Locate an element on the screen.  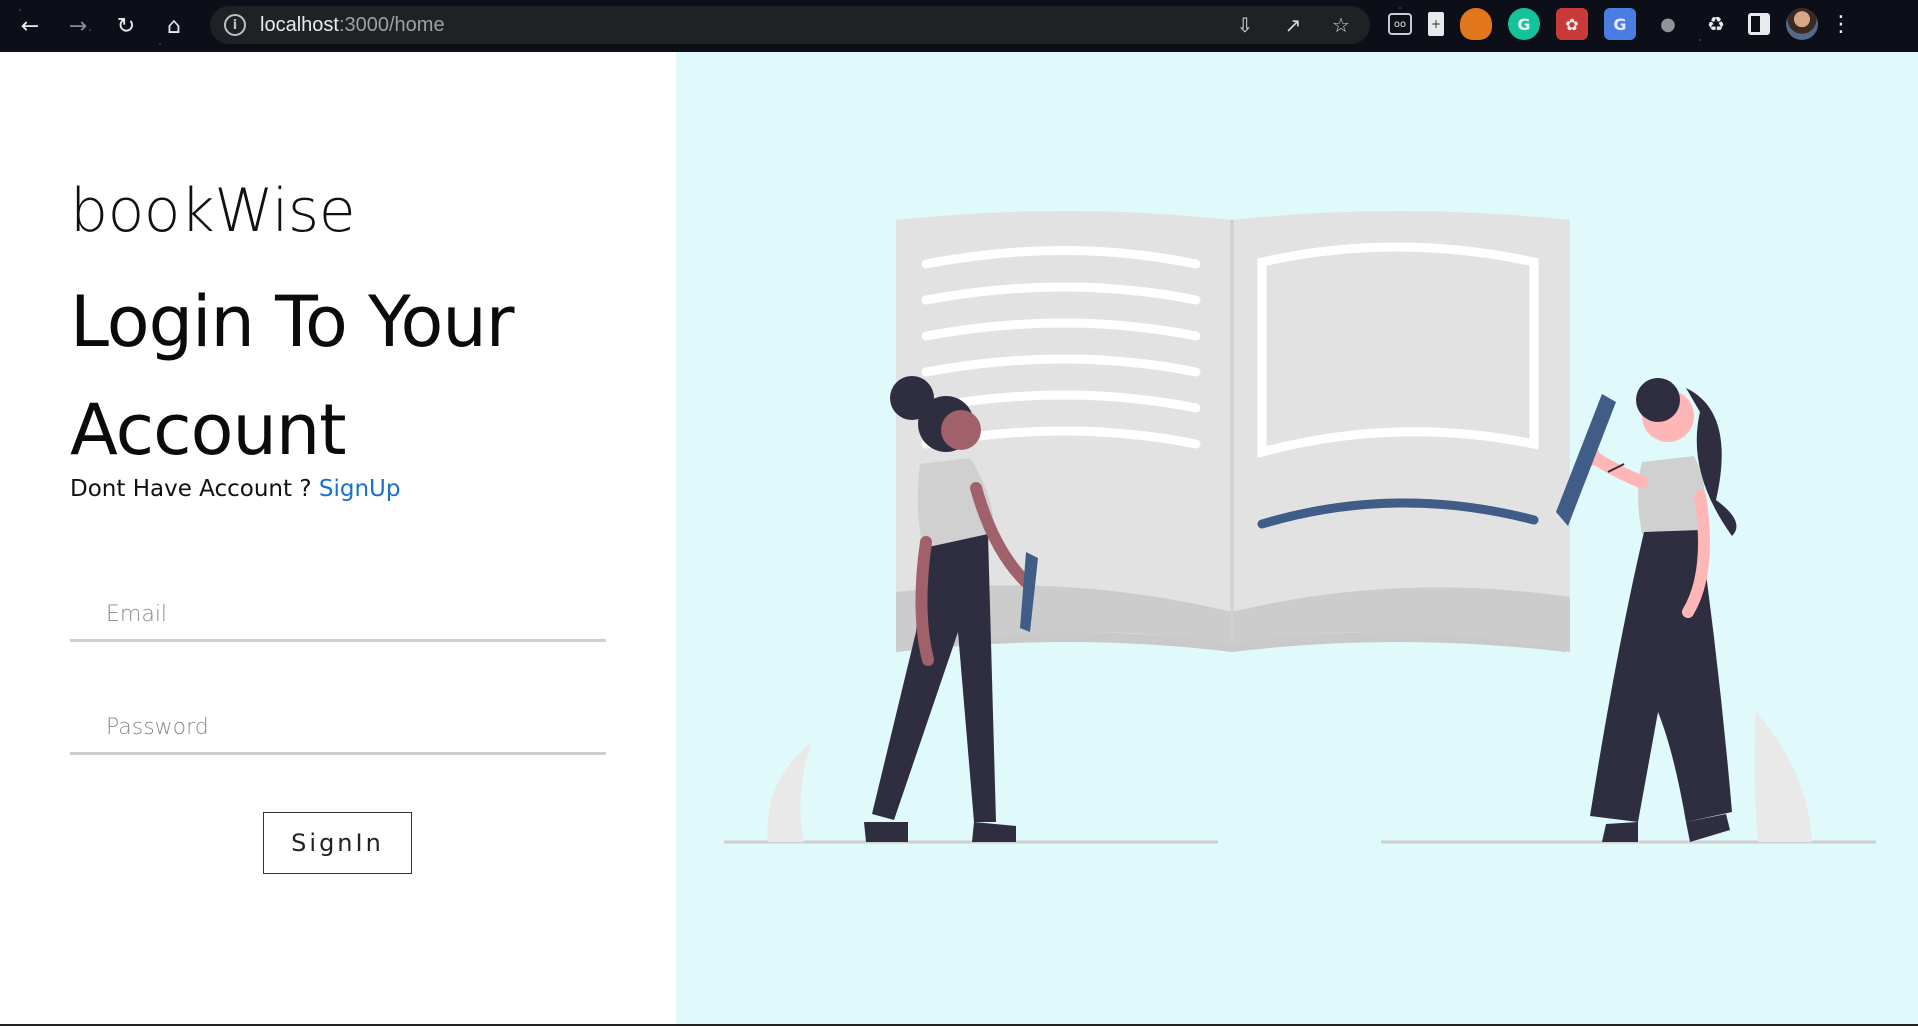
brand-logo-text: bookWise is located at coordinates (213, 211).